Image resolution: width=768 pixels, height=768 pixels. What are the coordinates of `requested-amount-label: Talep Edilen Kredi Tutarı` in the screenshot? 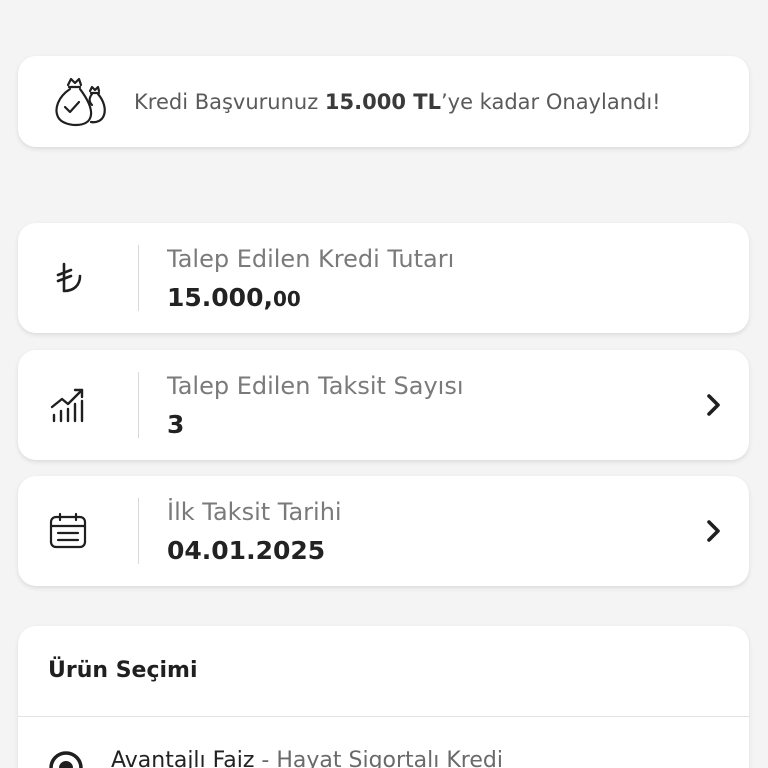 It's located at (311, 259).